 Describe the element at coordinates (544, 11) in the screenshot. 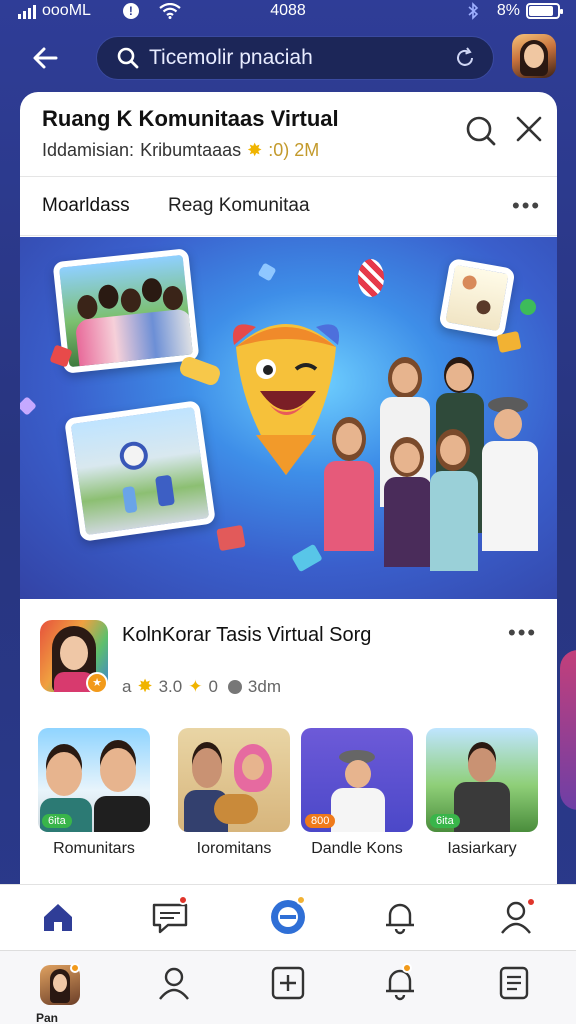

I see `battery-icon` at that location.